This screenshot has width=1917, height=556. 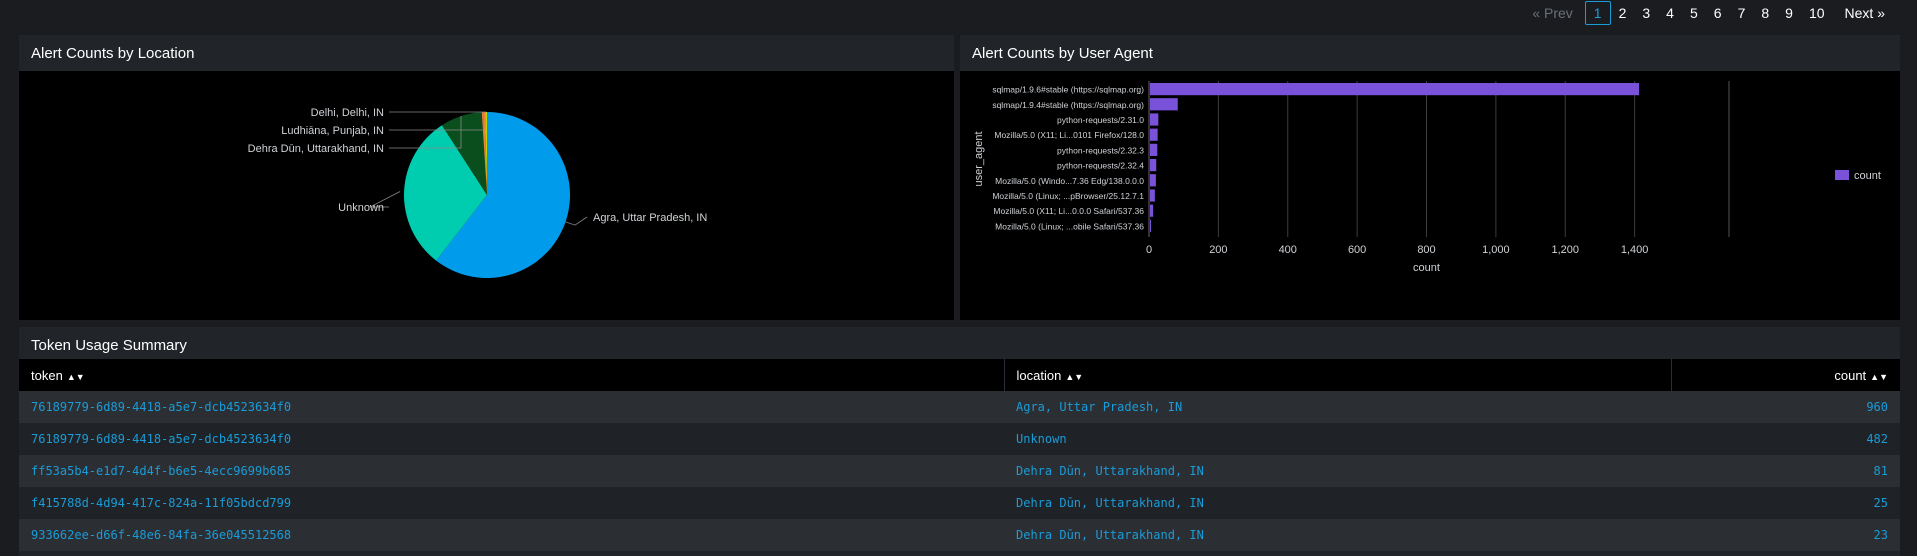 I want to click on y-tick-label: sqlmap/1.9.6#stable (https://sqlmap.org), so click(x=1068, y=90).